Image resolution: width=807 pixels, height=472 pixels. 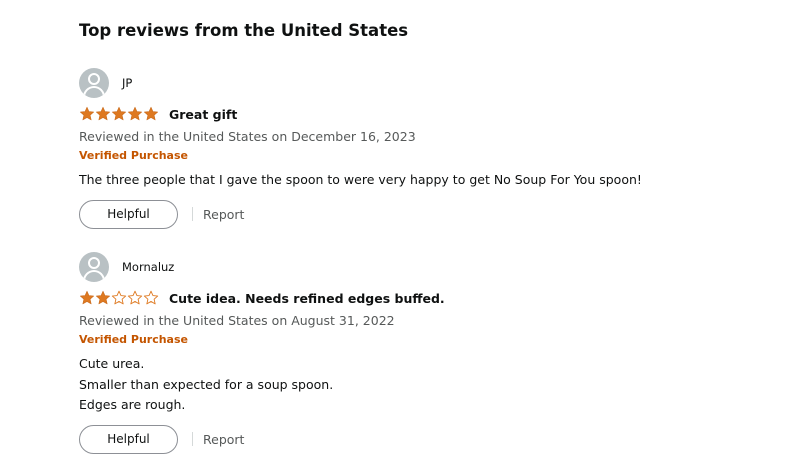 I want to click on reviewer-profile: JP, so click(x=429, y=83).